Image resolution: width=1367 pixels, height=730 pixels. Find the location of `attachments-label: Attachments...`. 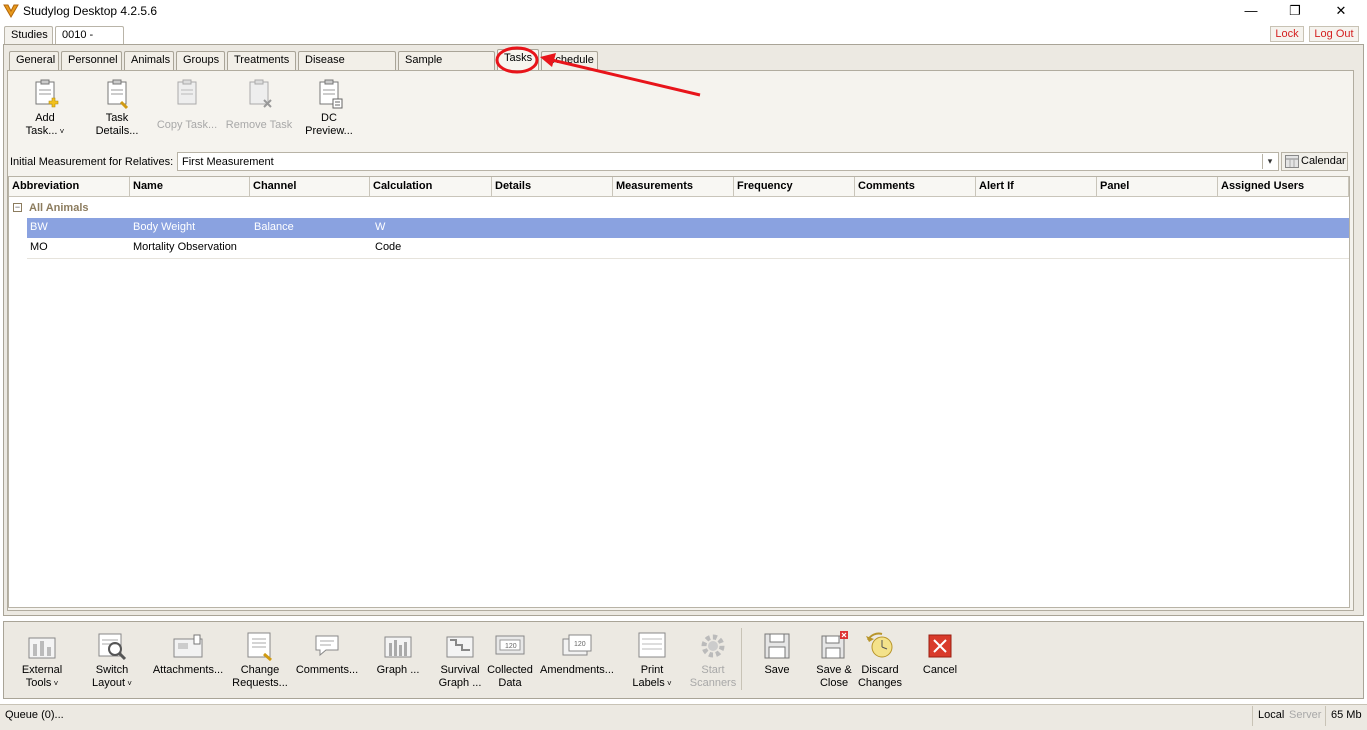

attachments-label: Attachments... is located at coordinates (188, 670).